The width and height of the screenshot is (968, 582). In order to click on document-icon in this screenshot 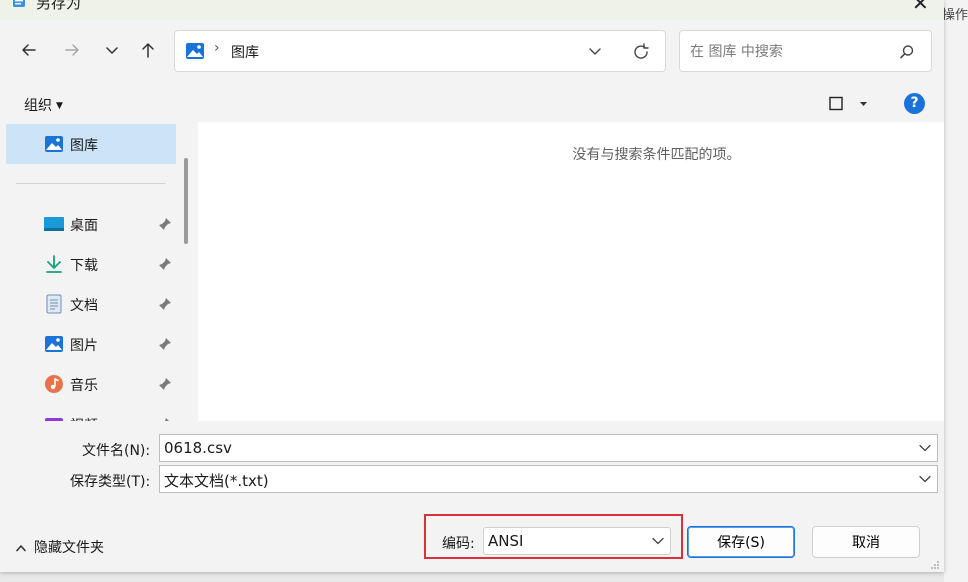, I will do `click(54, 304)`.